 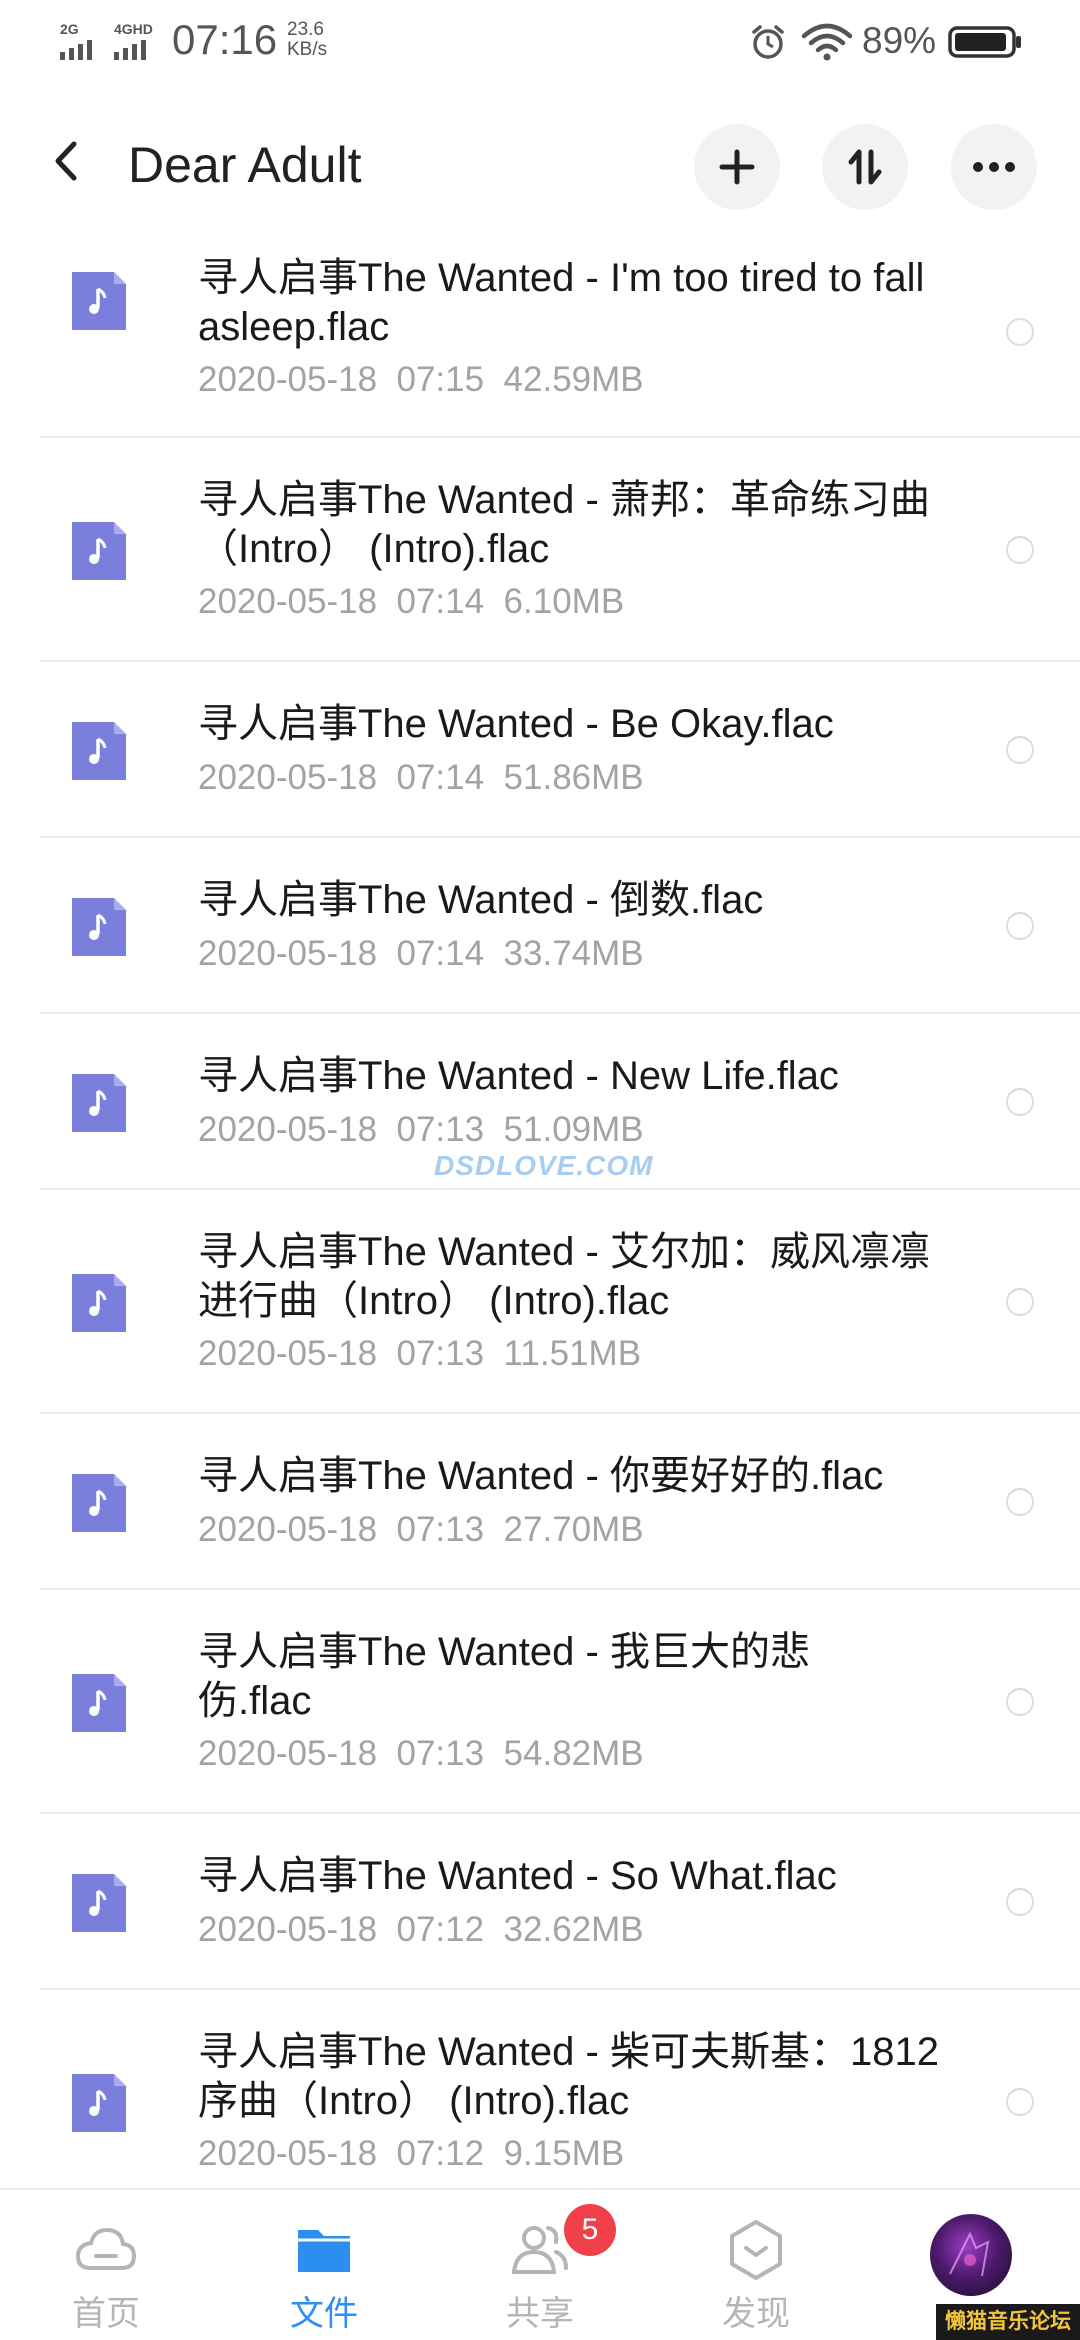 I want to click on back-button, so click(x=70, y=161).